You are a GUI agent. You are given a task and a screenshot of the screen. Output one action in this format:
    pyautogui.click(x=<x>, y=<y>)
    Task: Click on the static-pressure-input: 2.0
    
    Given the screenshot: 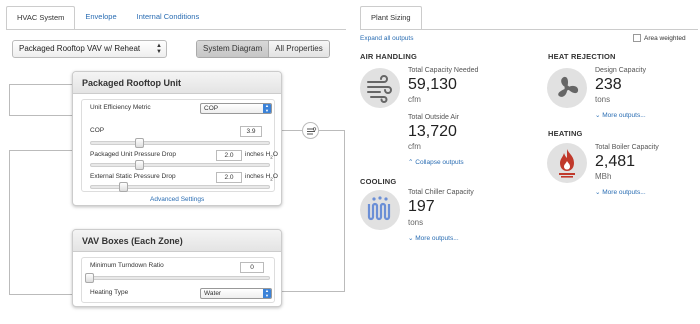 What is the action you would take?
    pyautogui.click(x=229, y=177)
    